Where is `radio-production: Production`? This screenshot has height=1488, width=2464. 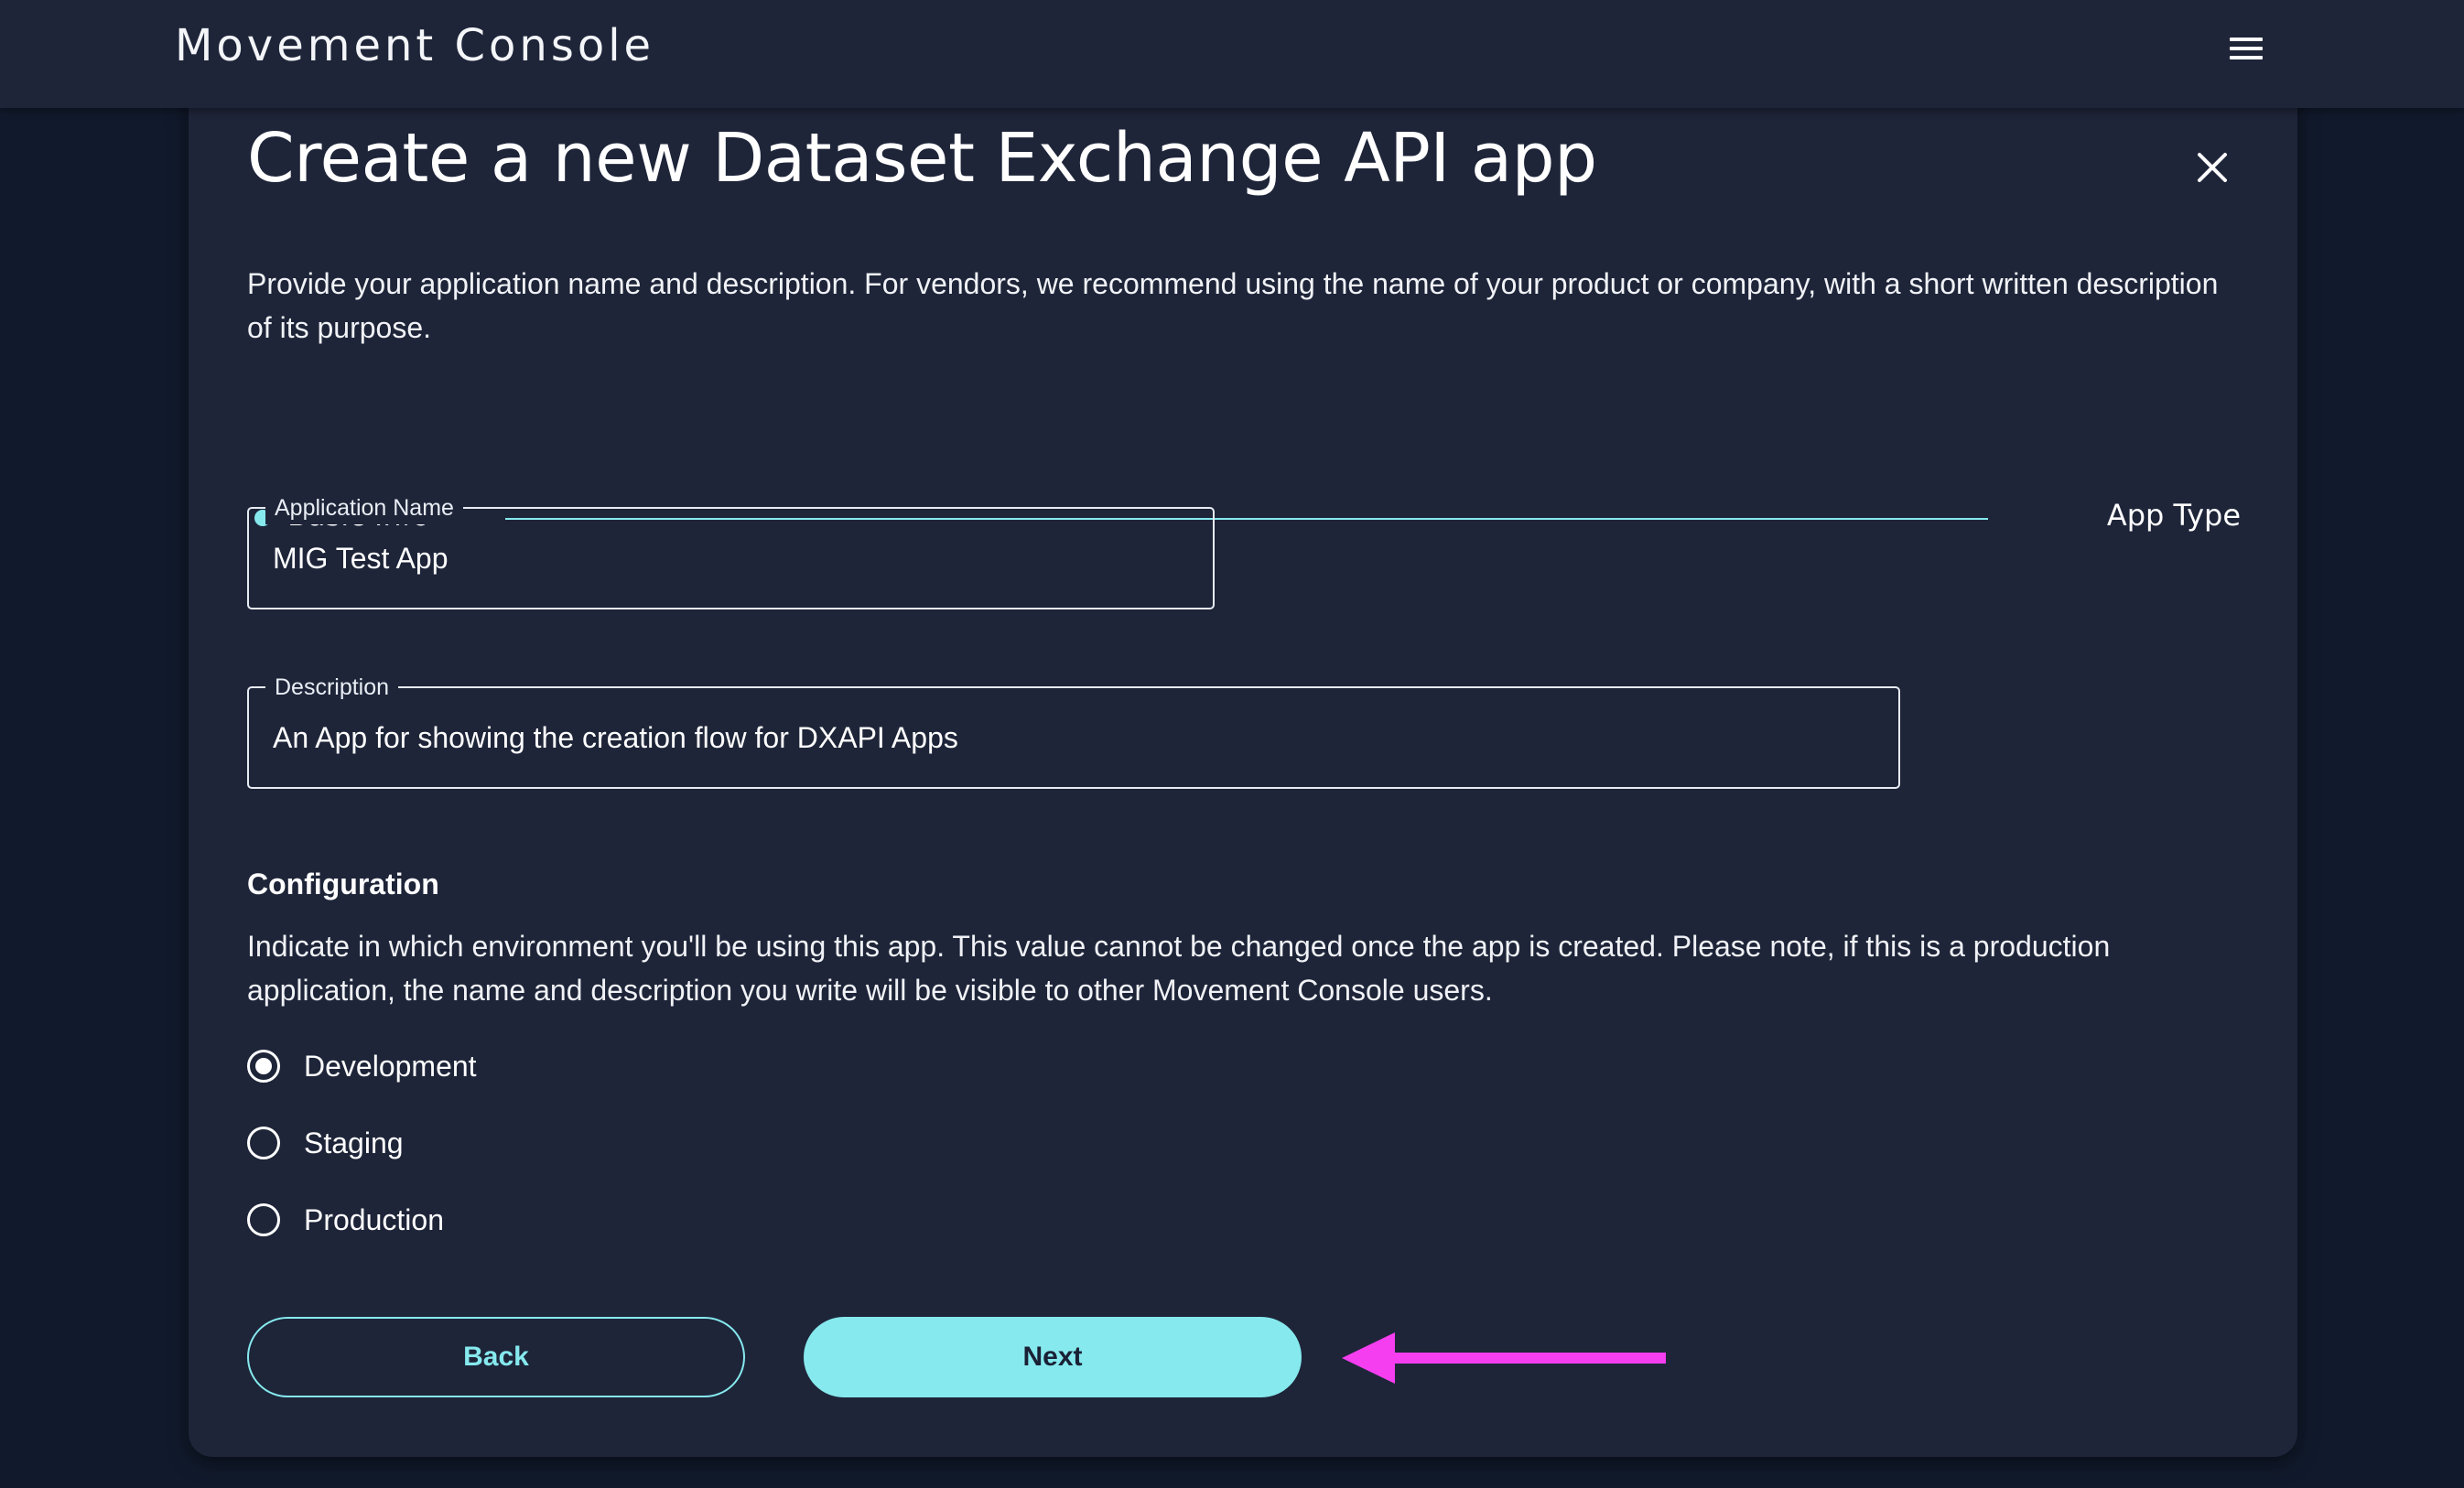 radio-production: Production is located at coordinates (345, 1220).